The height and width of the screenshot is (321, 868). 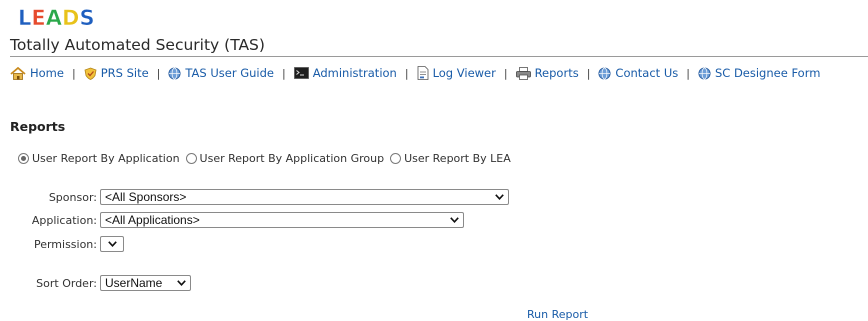 I want to click on sort-order-select-value: UserName, so click(x=134, y=283).